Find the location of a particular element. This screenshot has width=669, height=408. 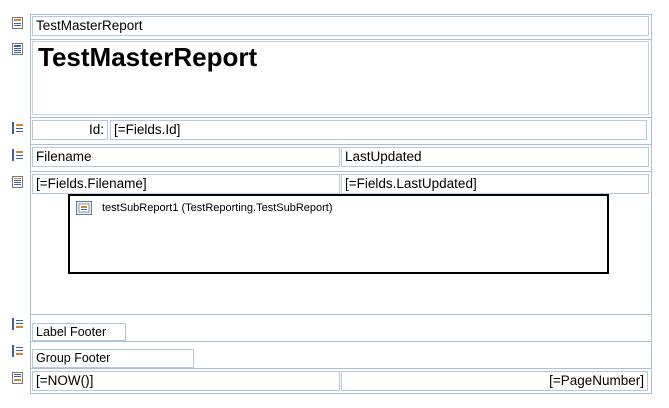

label-footer-textbox: Label Footer is located at coordinates (79, 332).